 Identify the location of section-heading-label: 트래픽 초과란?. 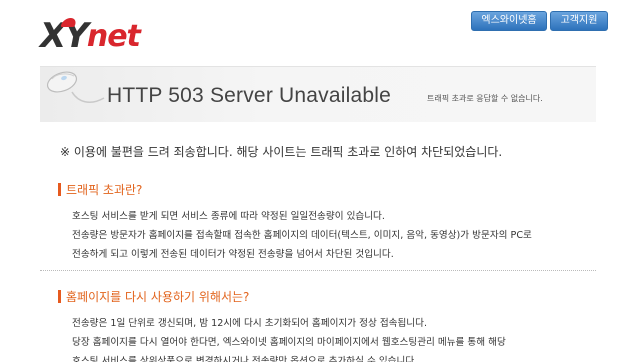
(104, 190).